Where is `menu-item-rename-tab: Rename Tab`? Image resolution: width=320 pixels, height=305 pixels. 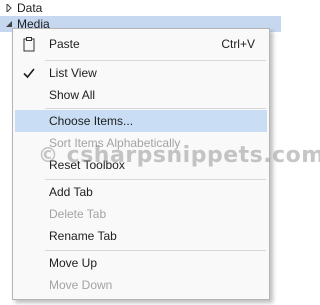 menu-item-rename-tab: Rename Tab is located at coordinates (141, 236).